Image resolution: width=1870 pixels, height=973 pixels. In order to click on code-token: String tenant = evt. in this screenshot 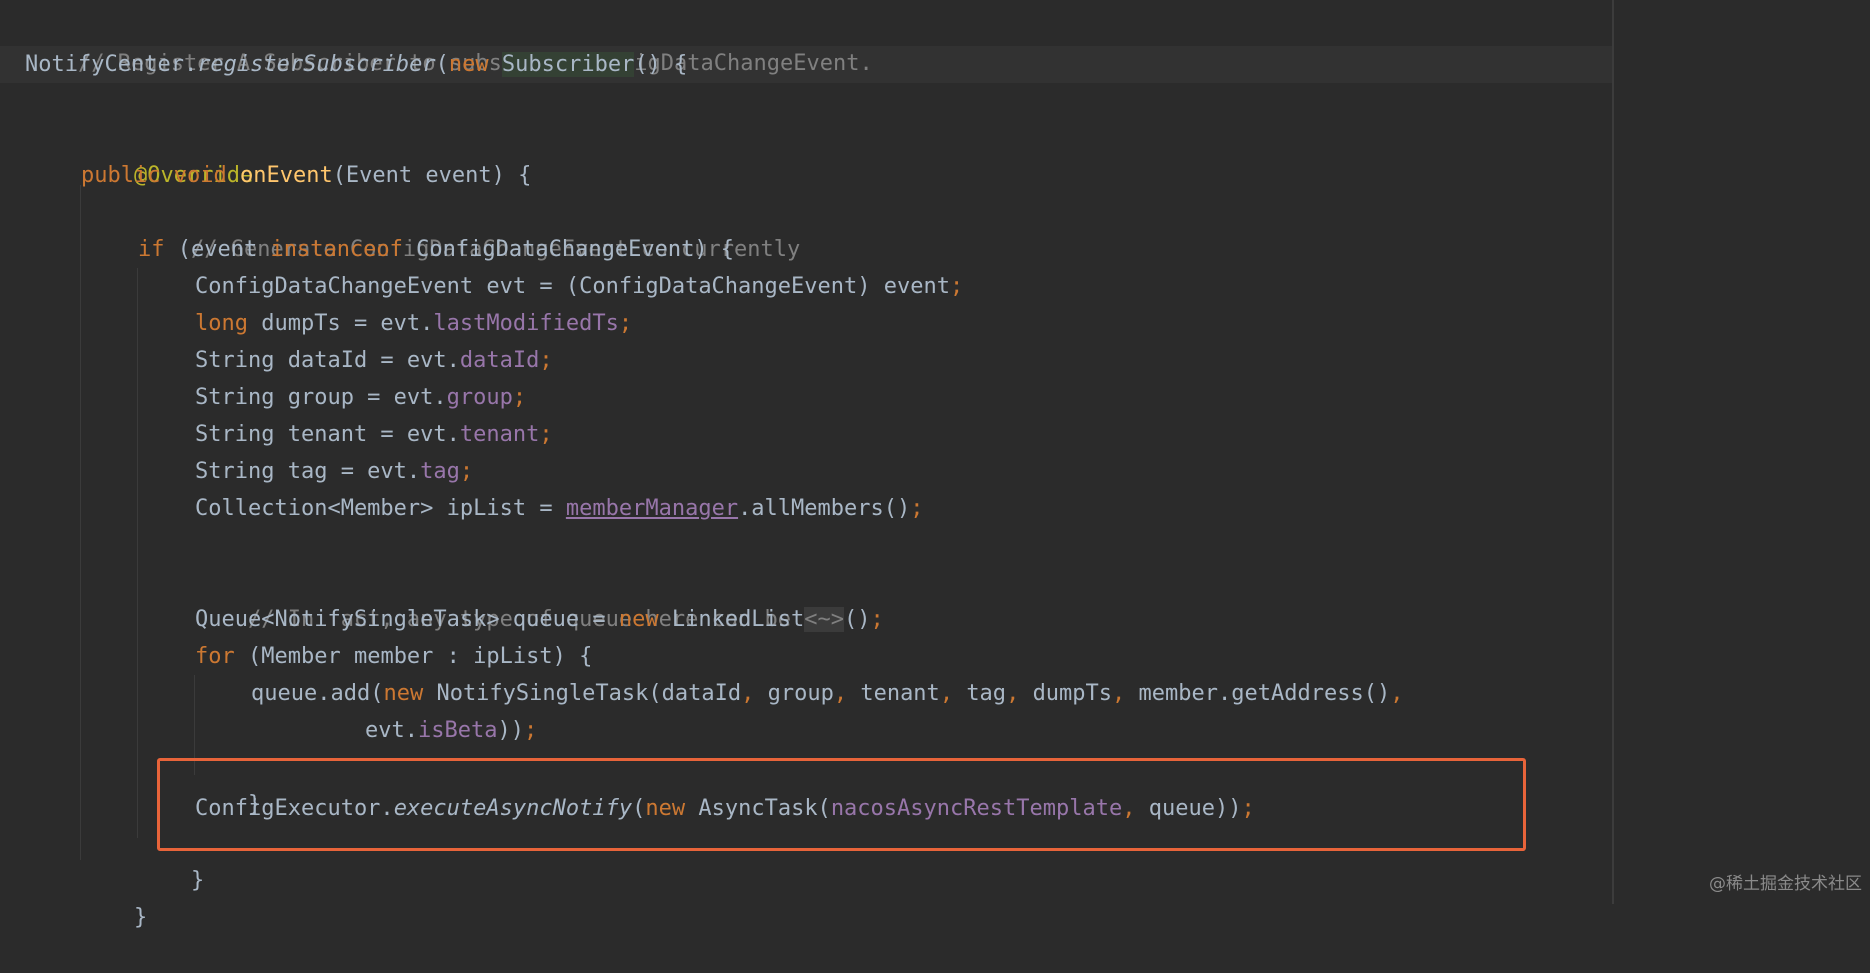, I will do `click(327, 434)`.